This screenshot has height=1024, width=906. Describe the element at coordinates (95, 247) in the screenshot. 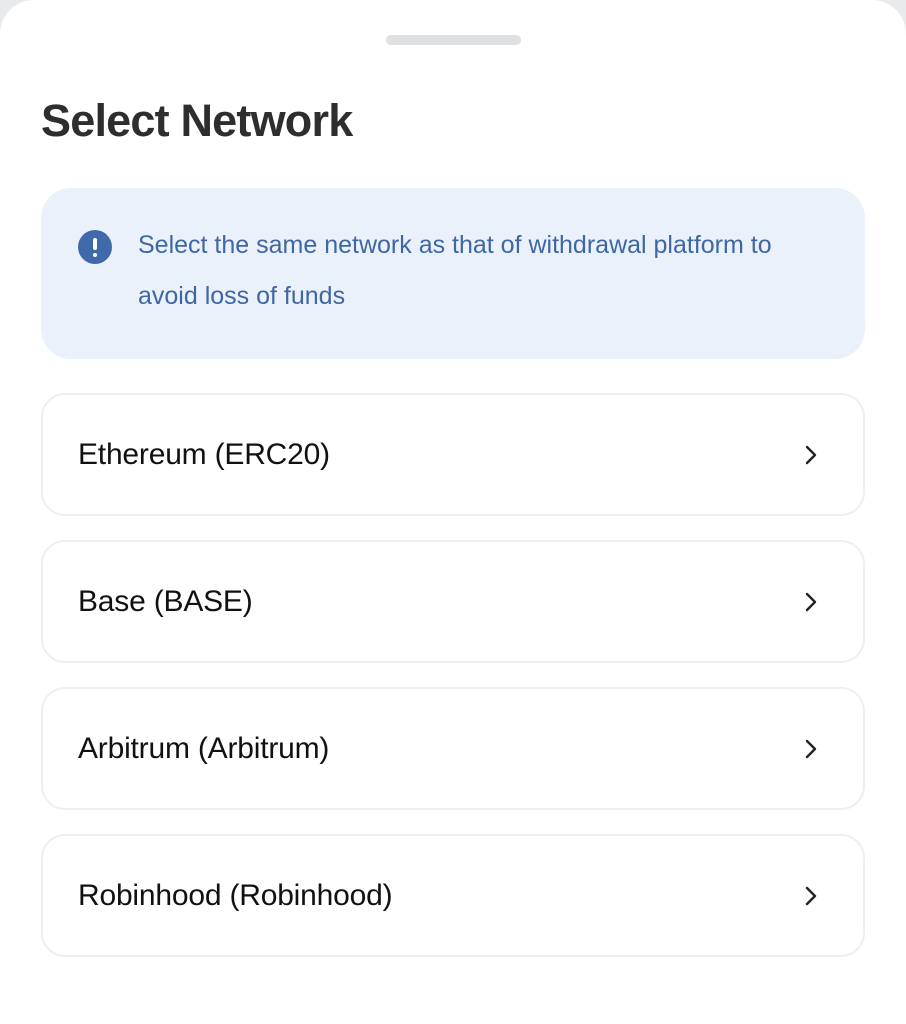

I see `info-exclamation-icon` at that location.